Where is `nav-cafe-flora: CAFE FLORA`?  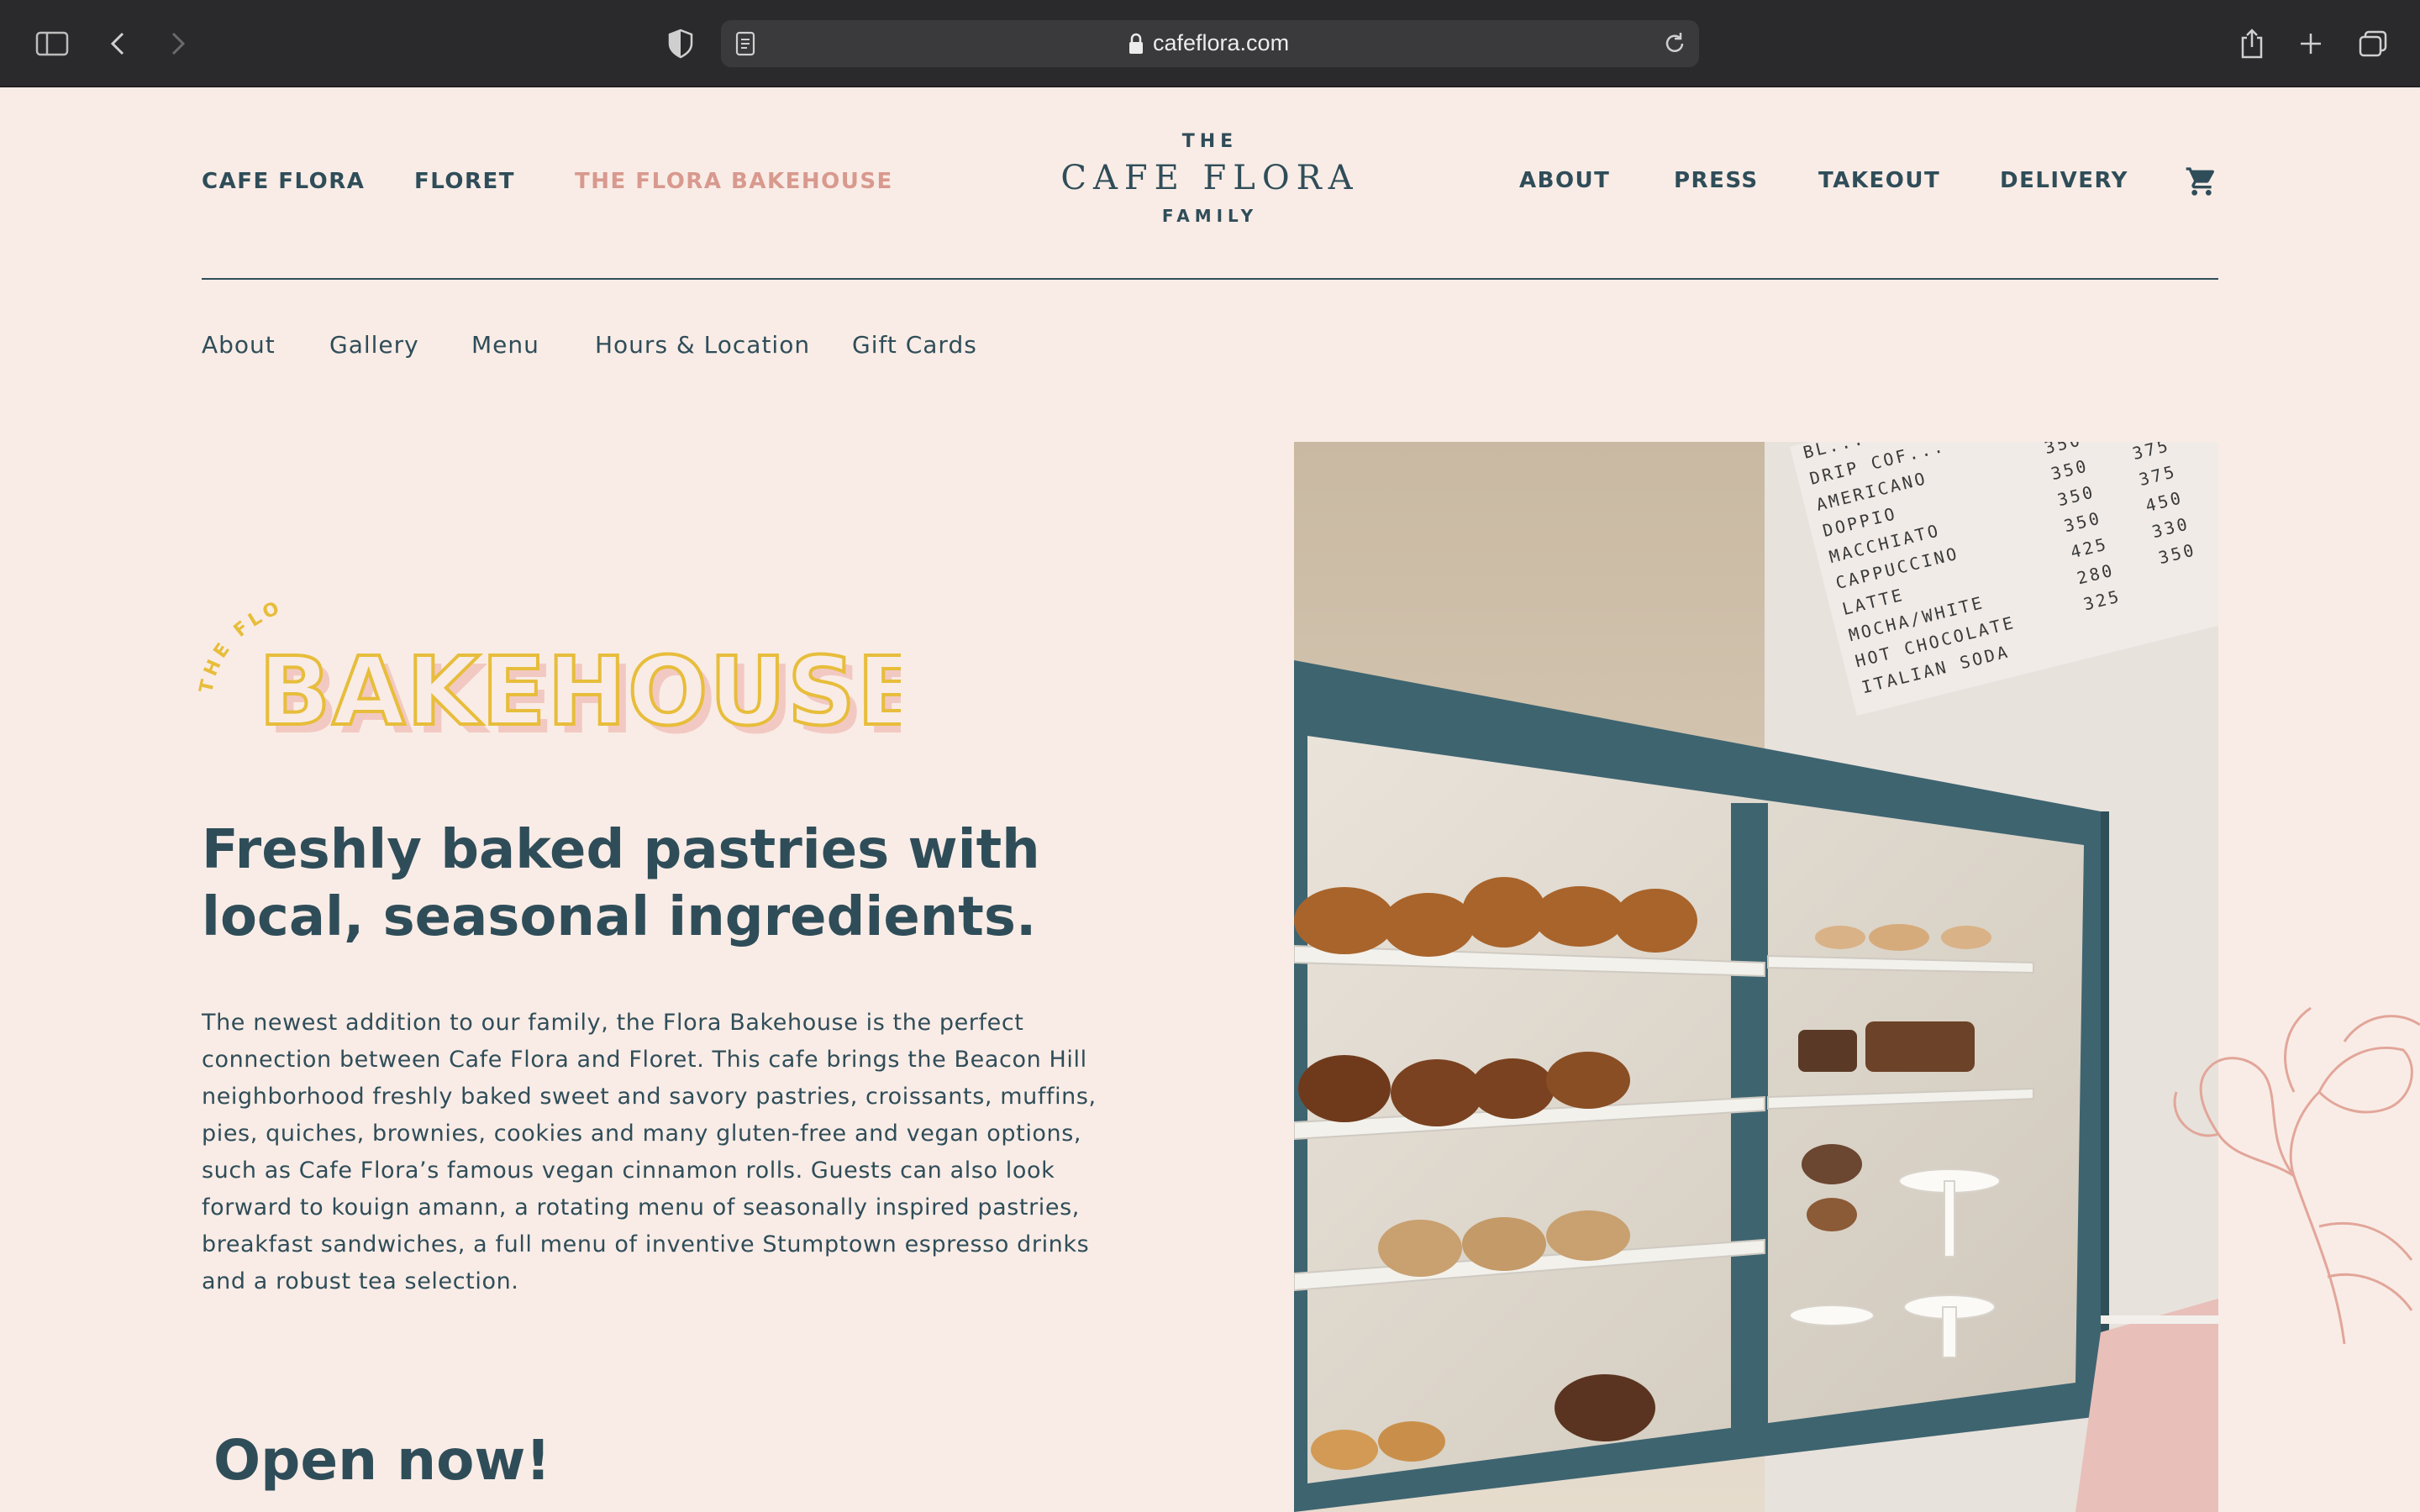
nav-cafe-flora: CAFE FLORA is located at coordinates (284, 181).